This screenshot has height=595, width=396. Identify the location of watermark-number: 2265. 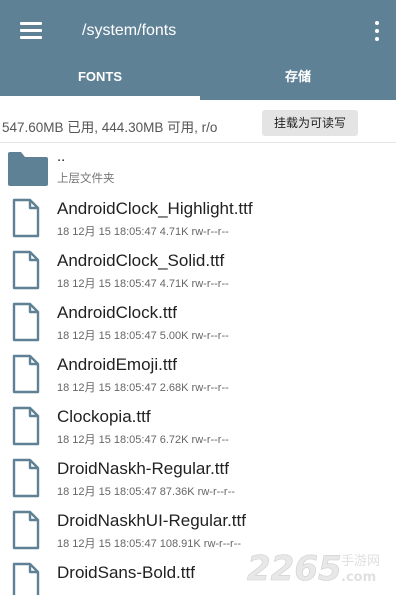
(294, 568).